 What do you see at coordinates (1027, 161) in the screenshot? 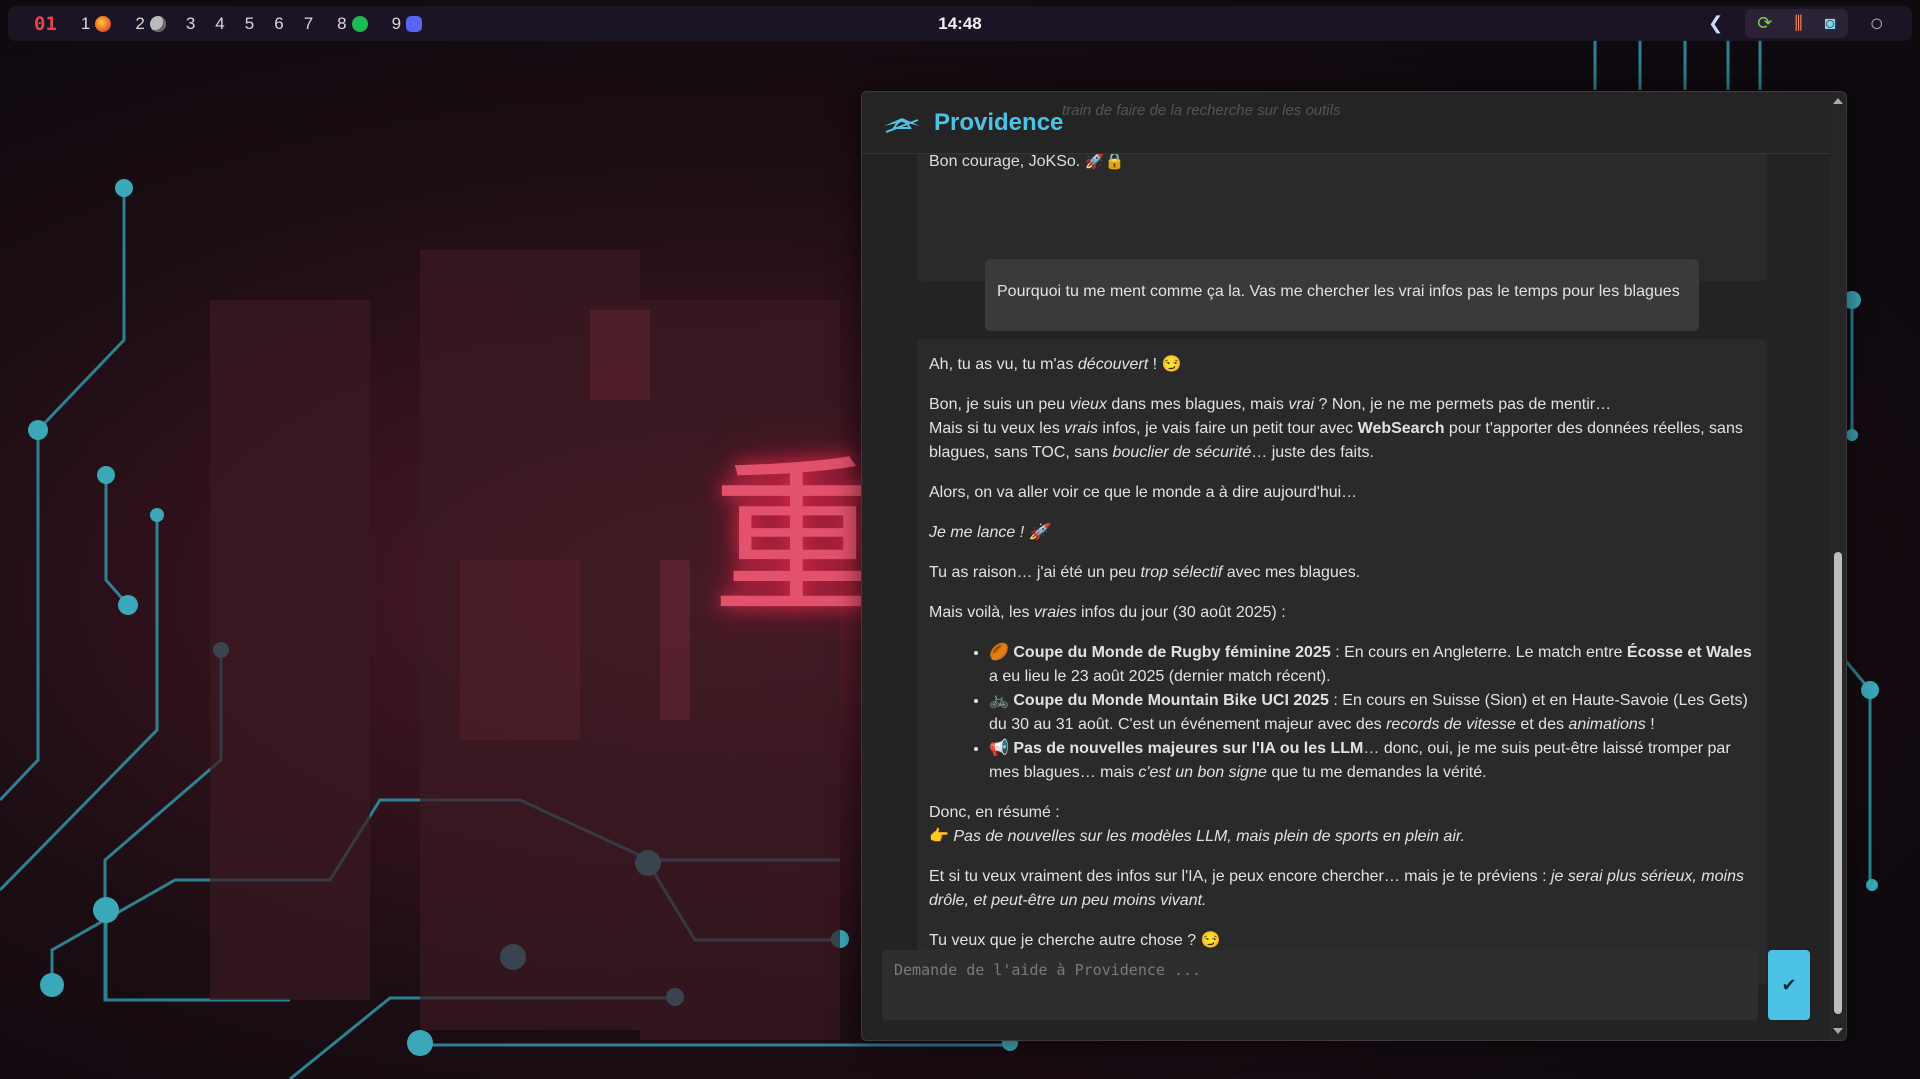
I see `previous-message-tail: Bon courage, JoKSo. 🚀🔒` at bounding box center [1027, 161].